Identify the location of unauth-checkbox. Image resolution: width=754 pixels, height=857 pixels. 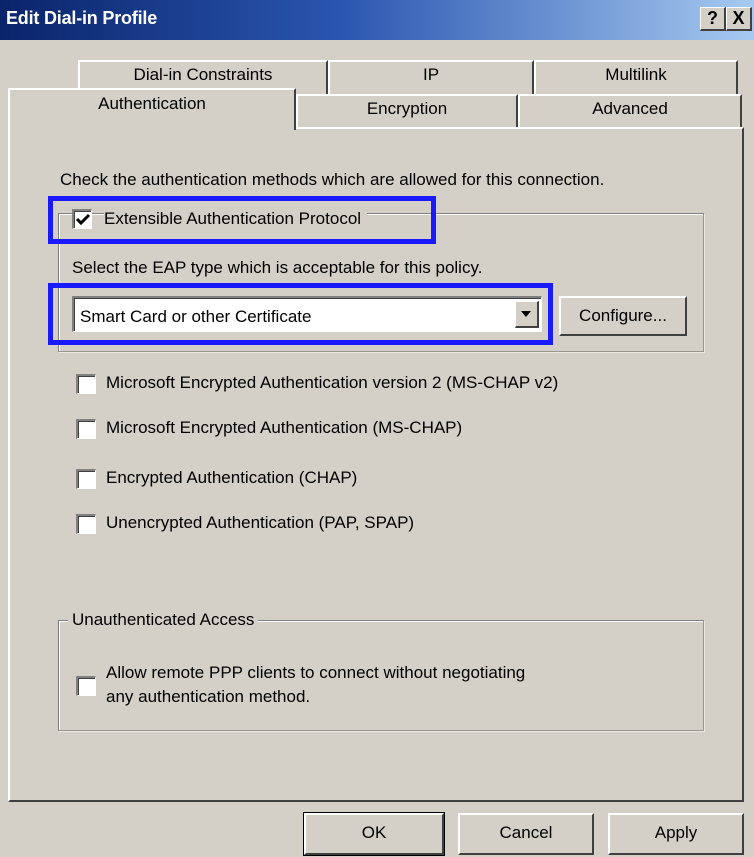
(86, 686).